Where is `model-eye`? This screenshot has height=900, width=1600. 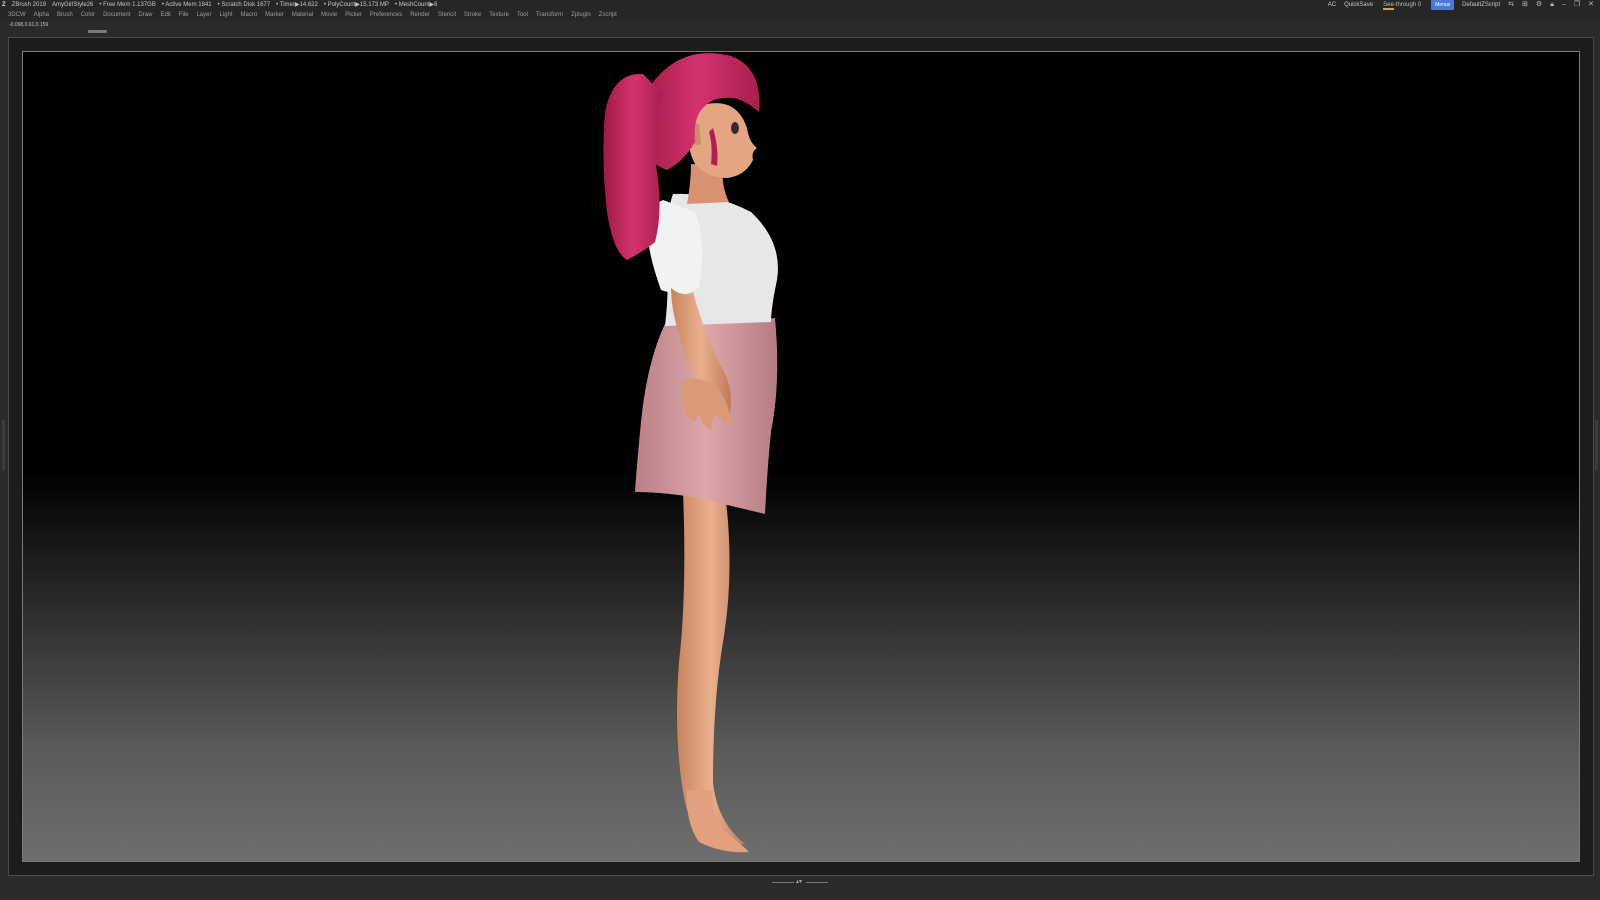 model-eye is located at coordinates (735, 128).